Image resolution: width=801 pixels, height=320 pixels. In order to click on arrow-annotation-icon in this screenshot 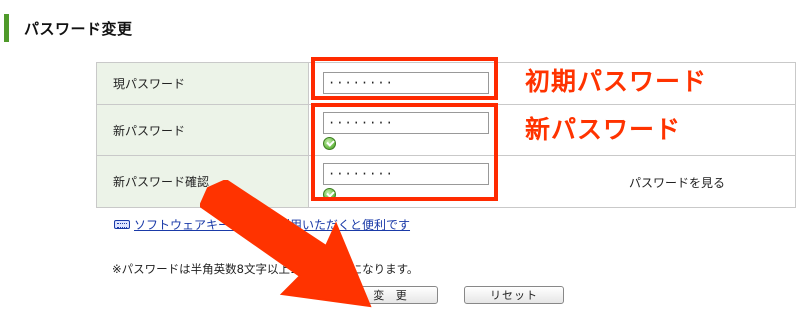, I will do `click(286, 244)`.